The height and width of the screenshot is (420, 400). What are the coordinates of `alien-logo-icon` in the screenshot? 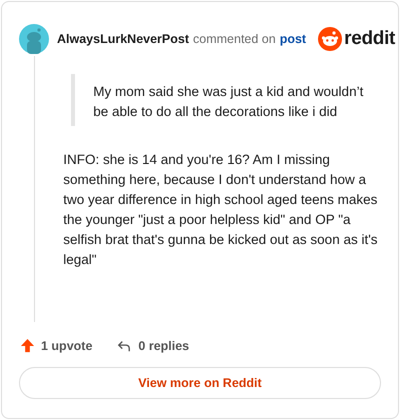 It's located at (330, 39).